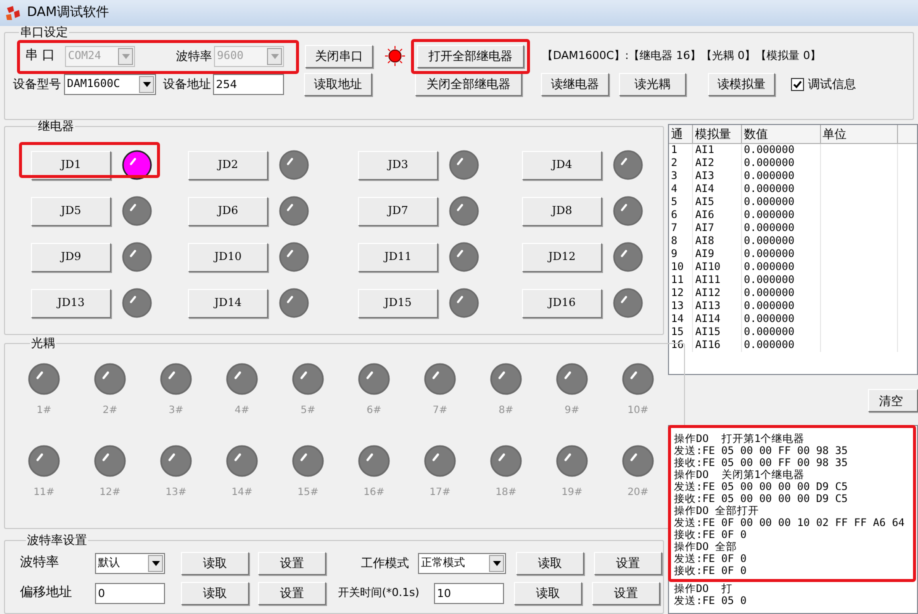  What do you see at coordinates (740, 439) in the screenshot?
I see `log-line: 操作DO 打开第1个继电器` at bounding box center [740, 439].